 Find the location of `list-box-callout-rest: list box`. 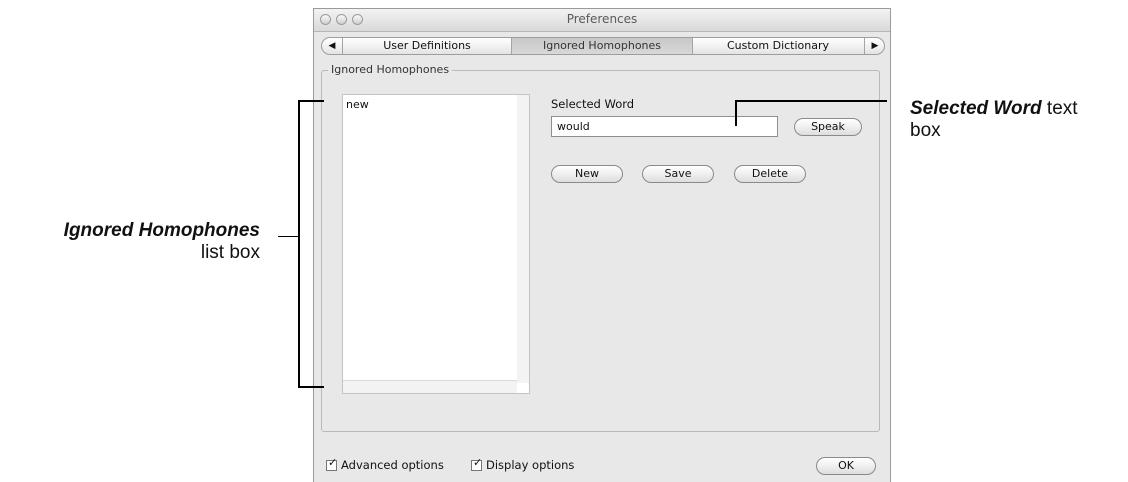

list-box-callout-rest: list box is located at coordinates (230, 252).